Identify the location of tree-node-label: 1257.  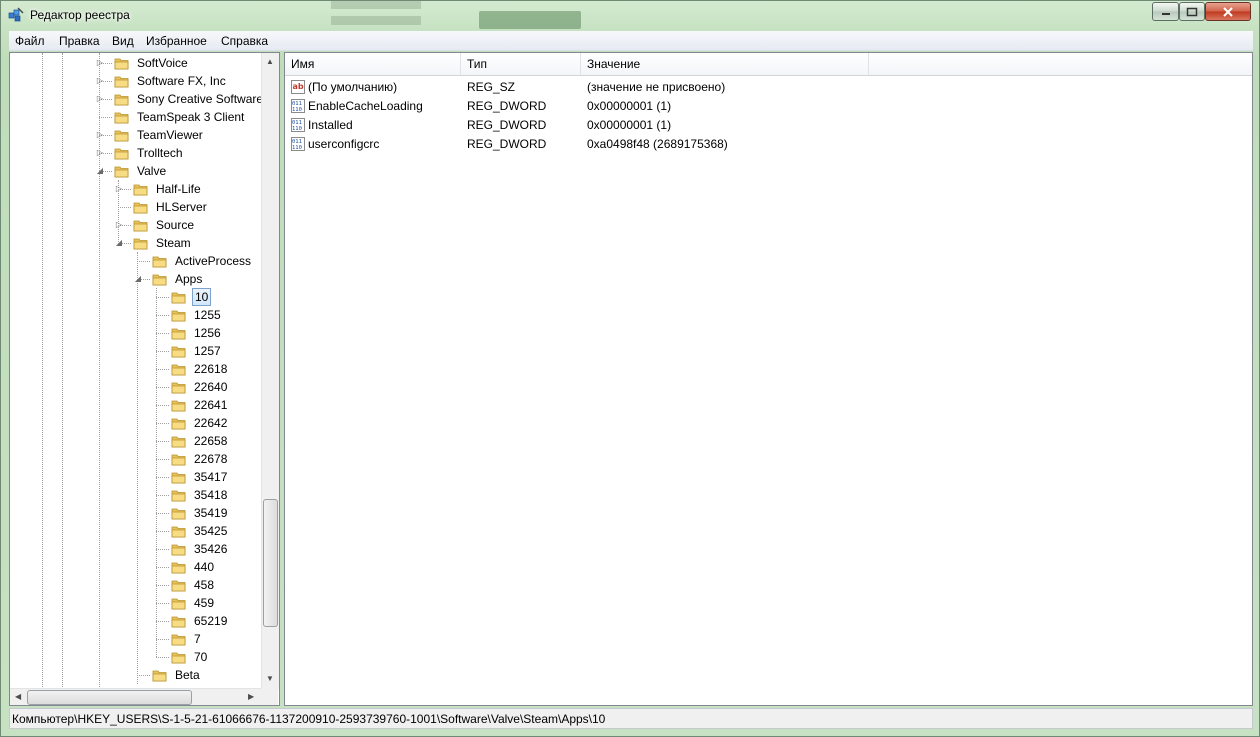
(207, 351).